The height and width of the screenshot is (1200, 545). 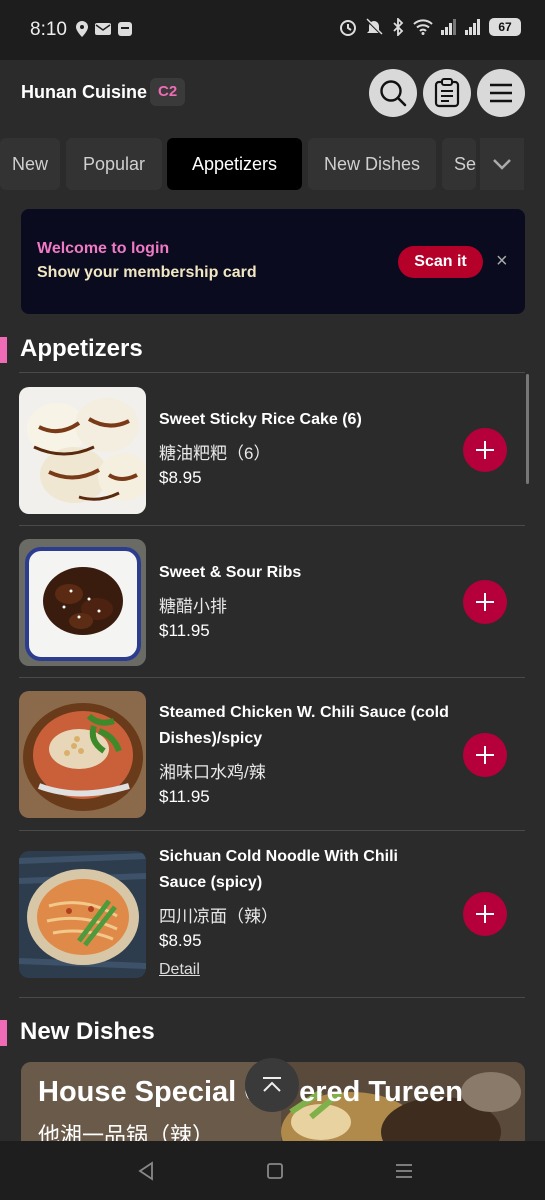 What do you see at coordinates (212, 772) in the screenshot?
I see `item-chinese-name: 湘味口水鸡/辣` at bounding box center [212, 772].